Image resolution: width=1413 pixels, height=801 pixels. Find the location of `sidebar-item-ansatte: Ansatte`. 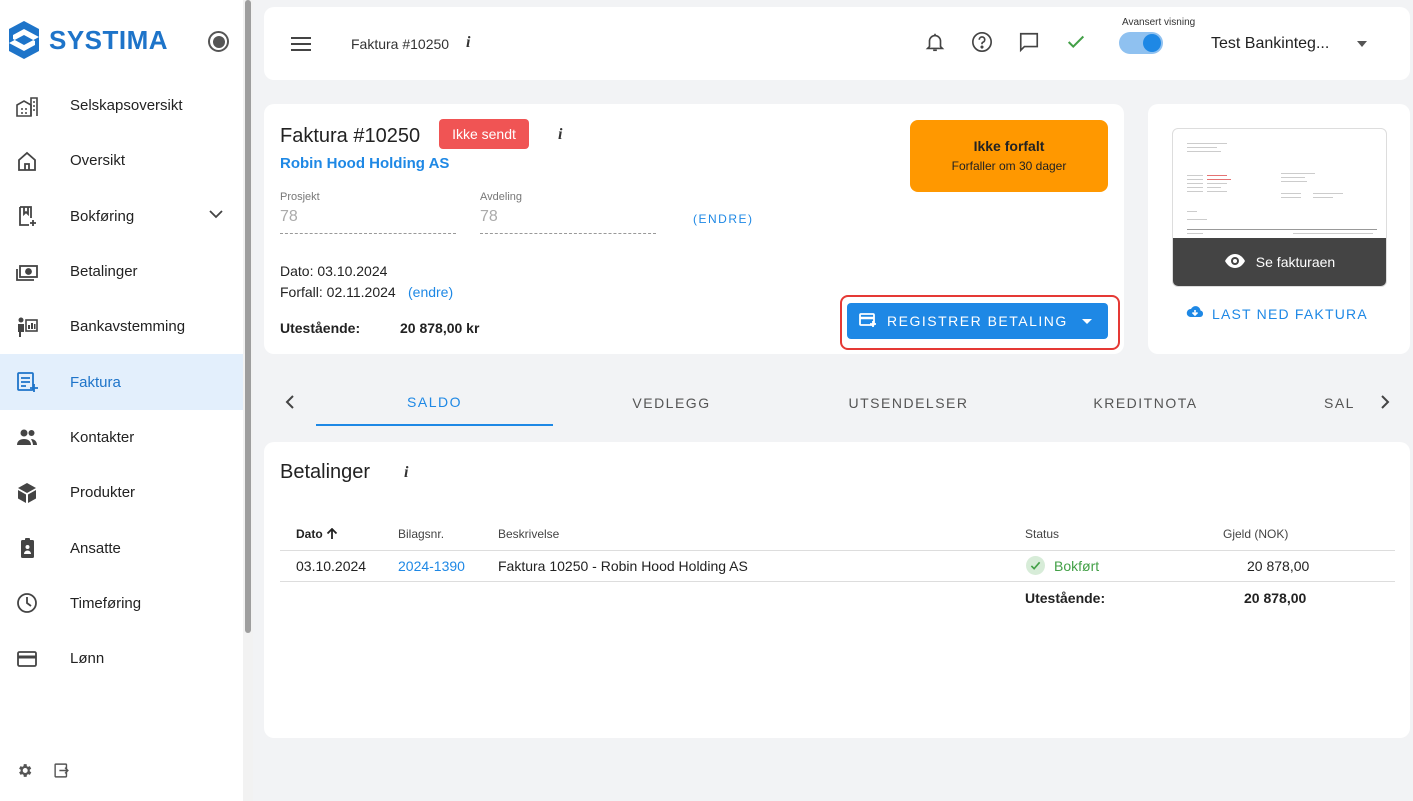

sidebar-item-ansatte: Ansatte is located at coordinates (121, 547).